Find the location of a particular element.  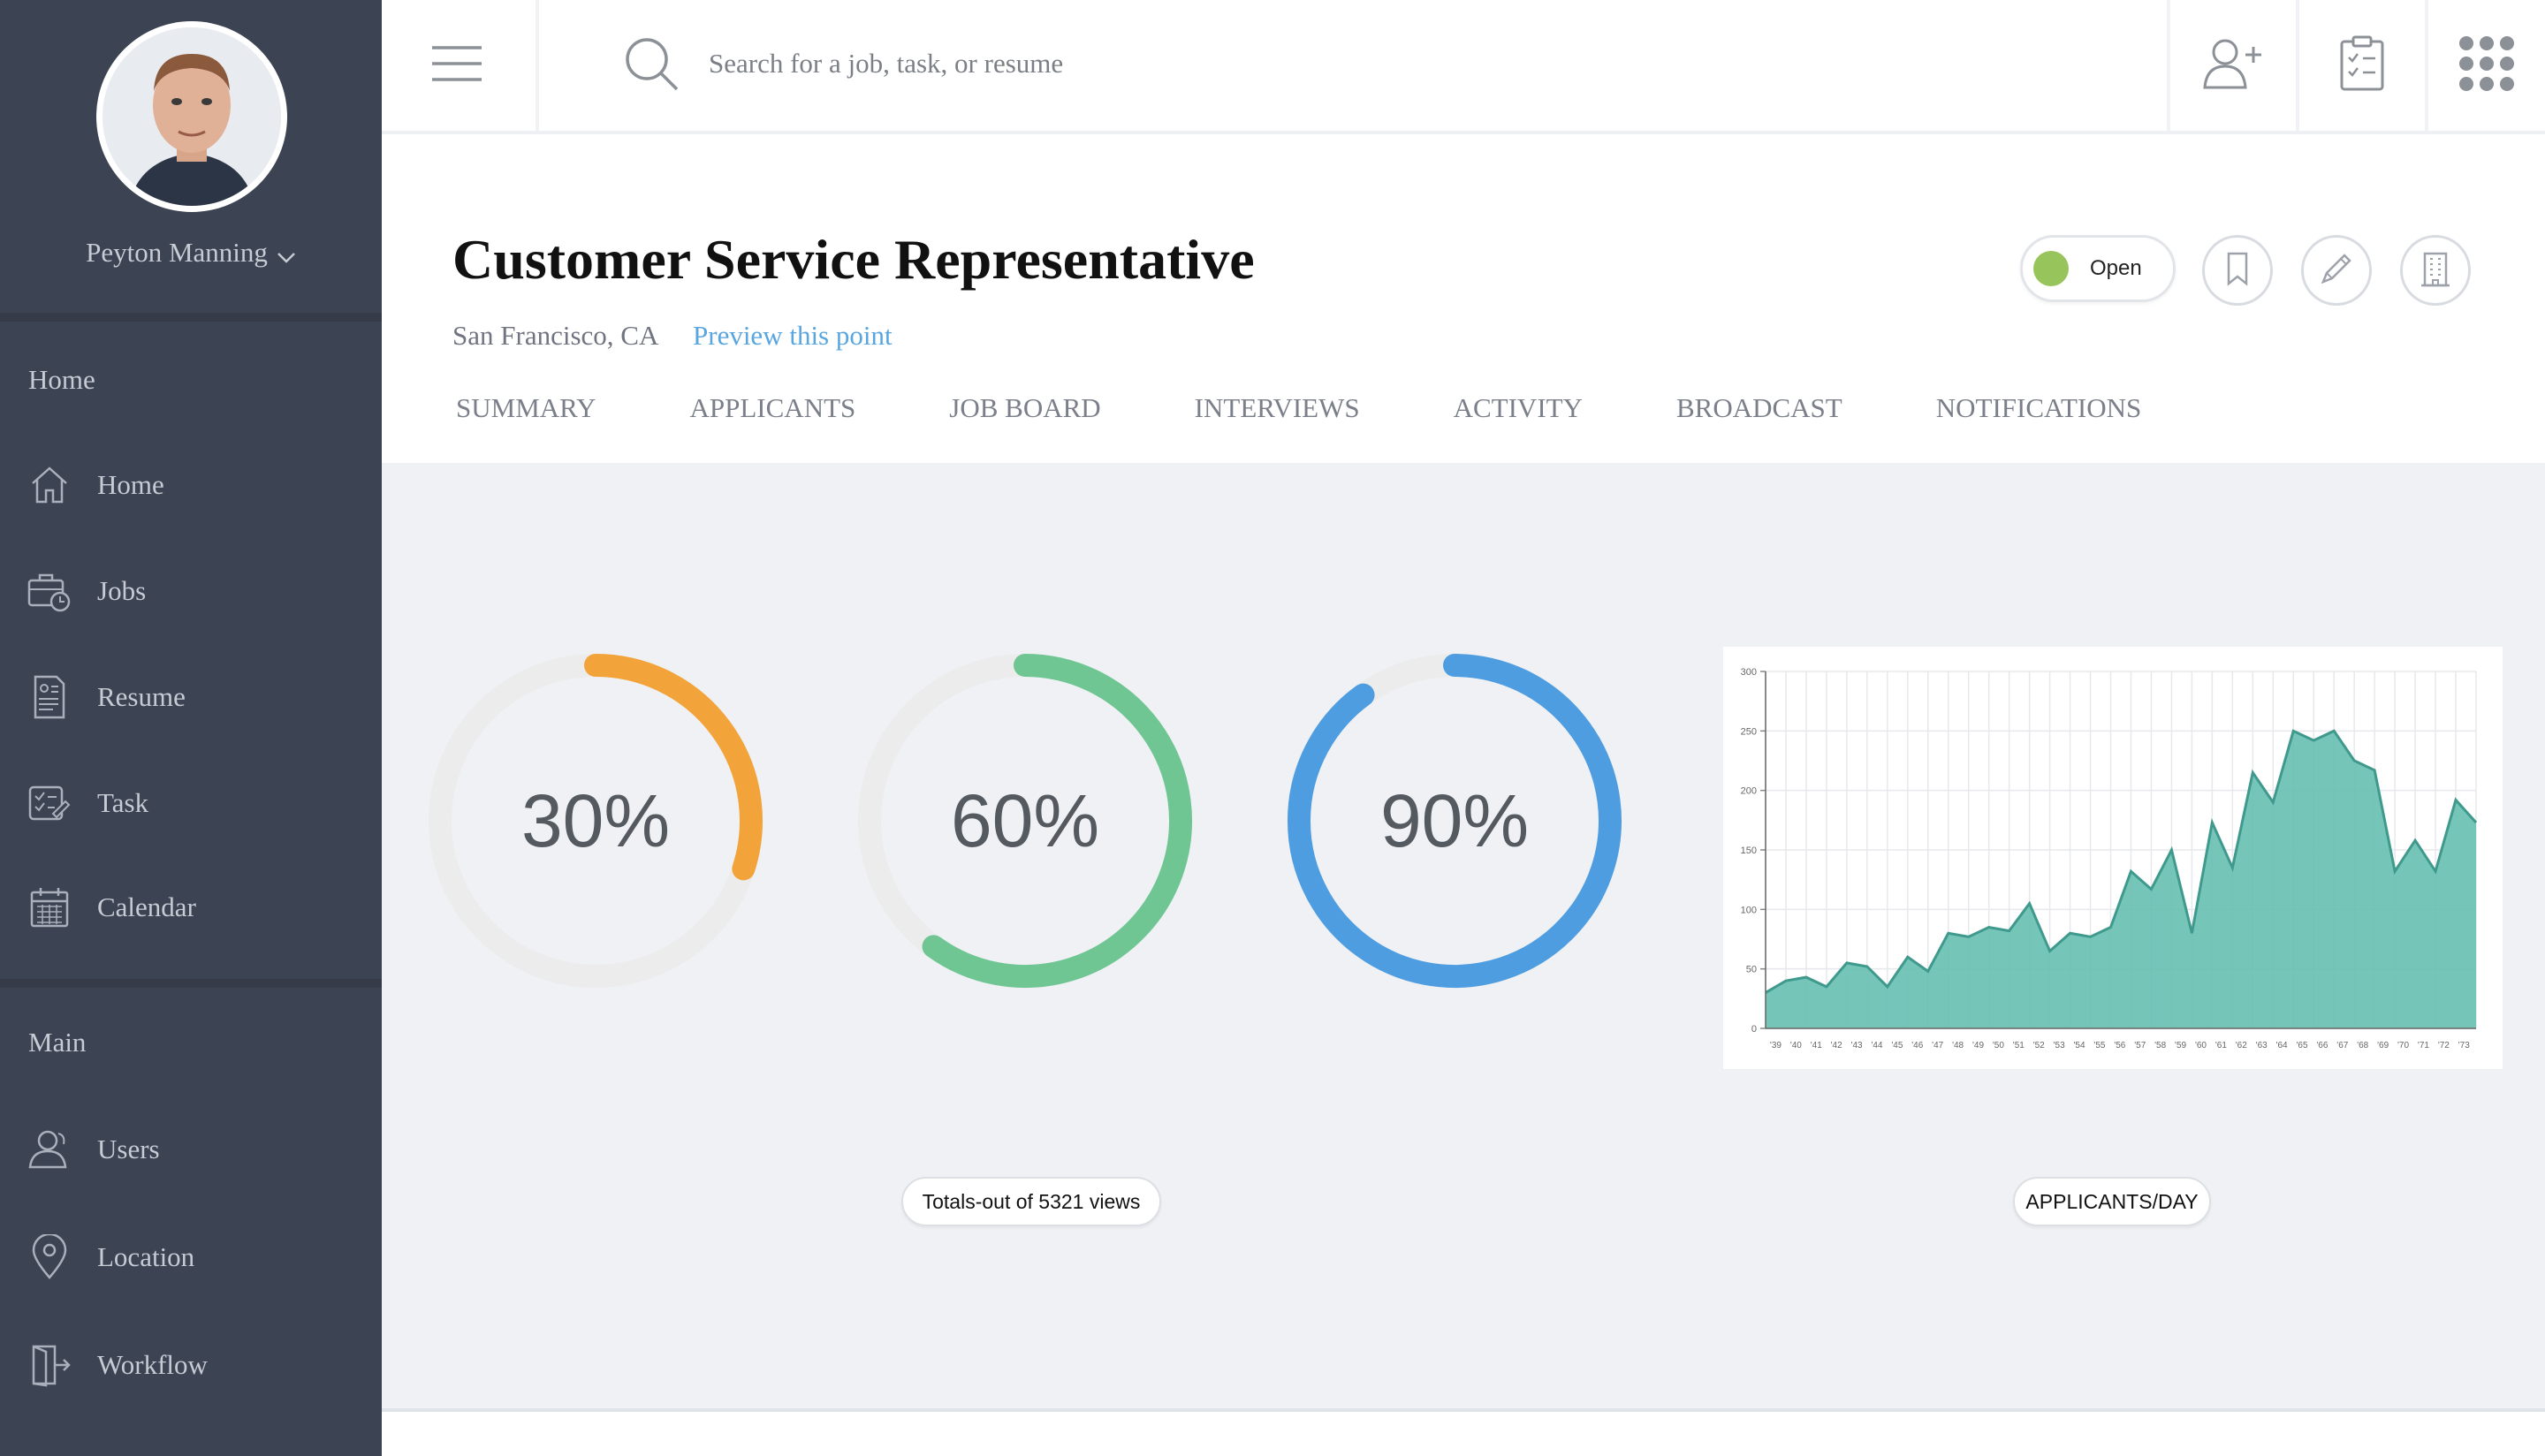

donut-value: 60% is located at coordinates (1025, 820).